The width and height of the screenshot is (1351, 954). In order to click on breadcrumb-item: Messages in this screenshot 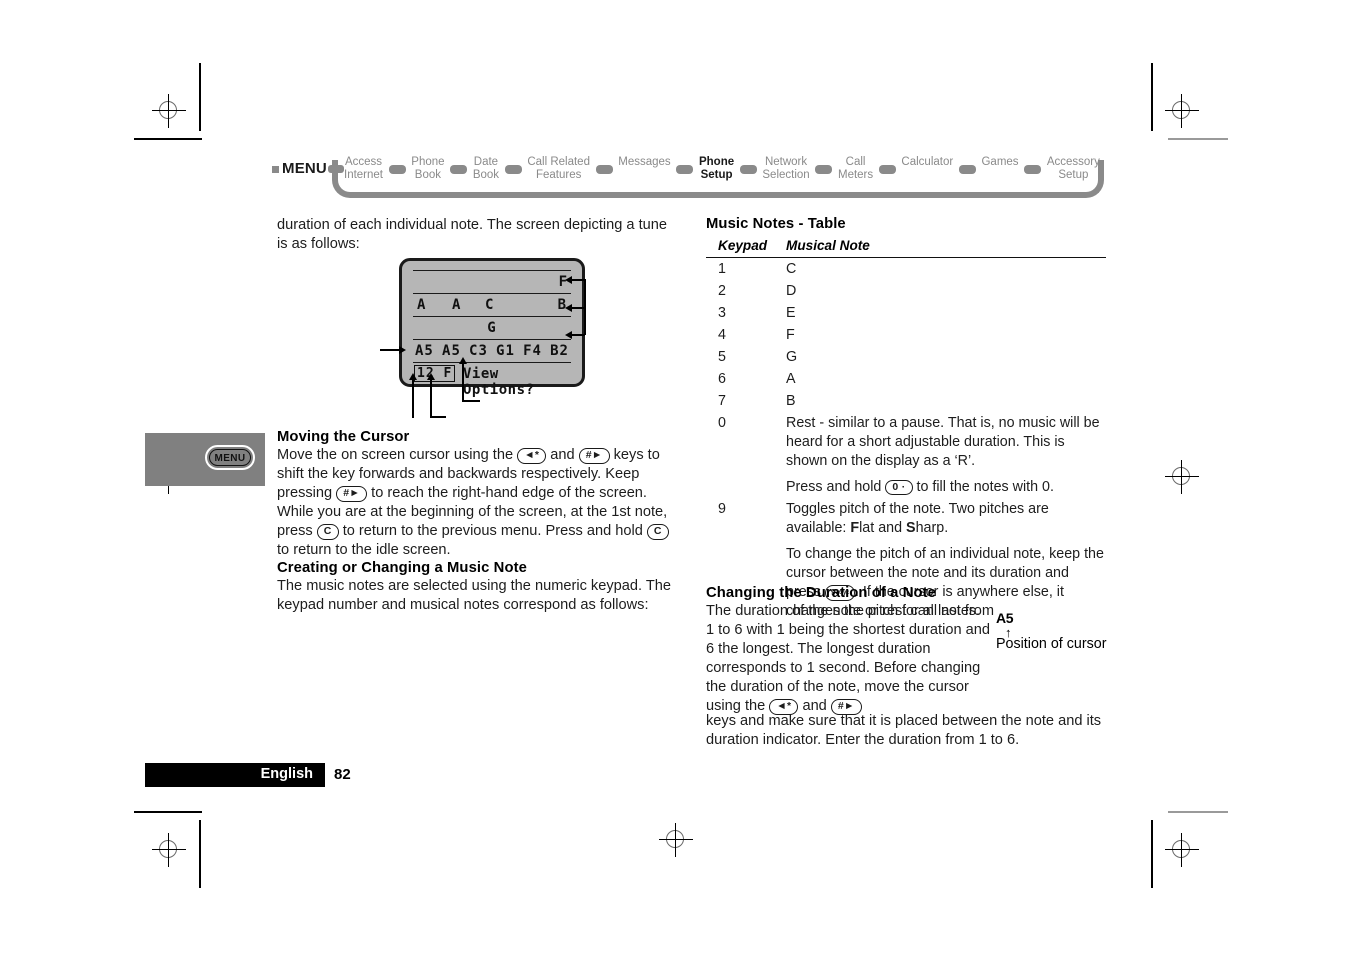, I will do `click(644, 160)`.